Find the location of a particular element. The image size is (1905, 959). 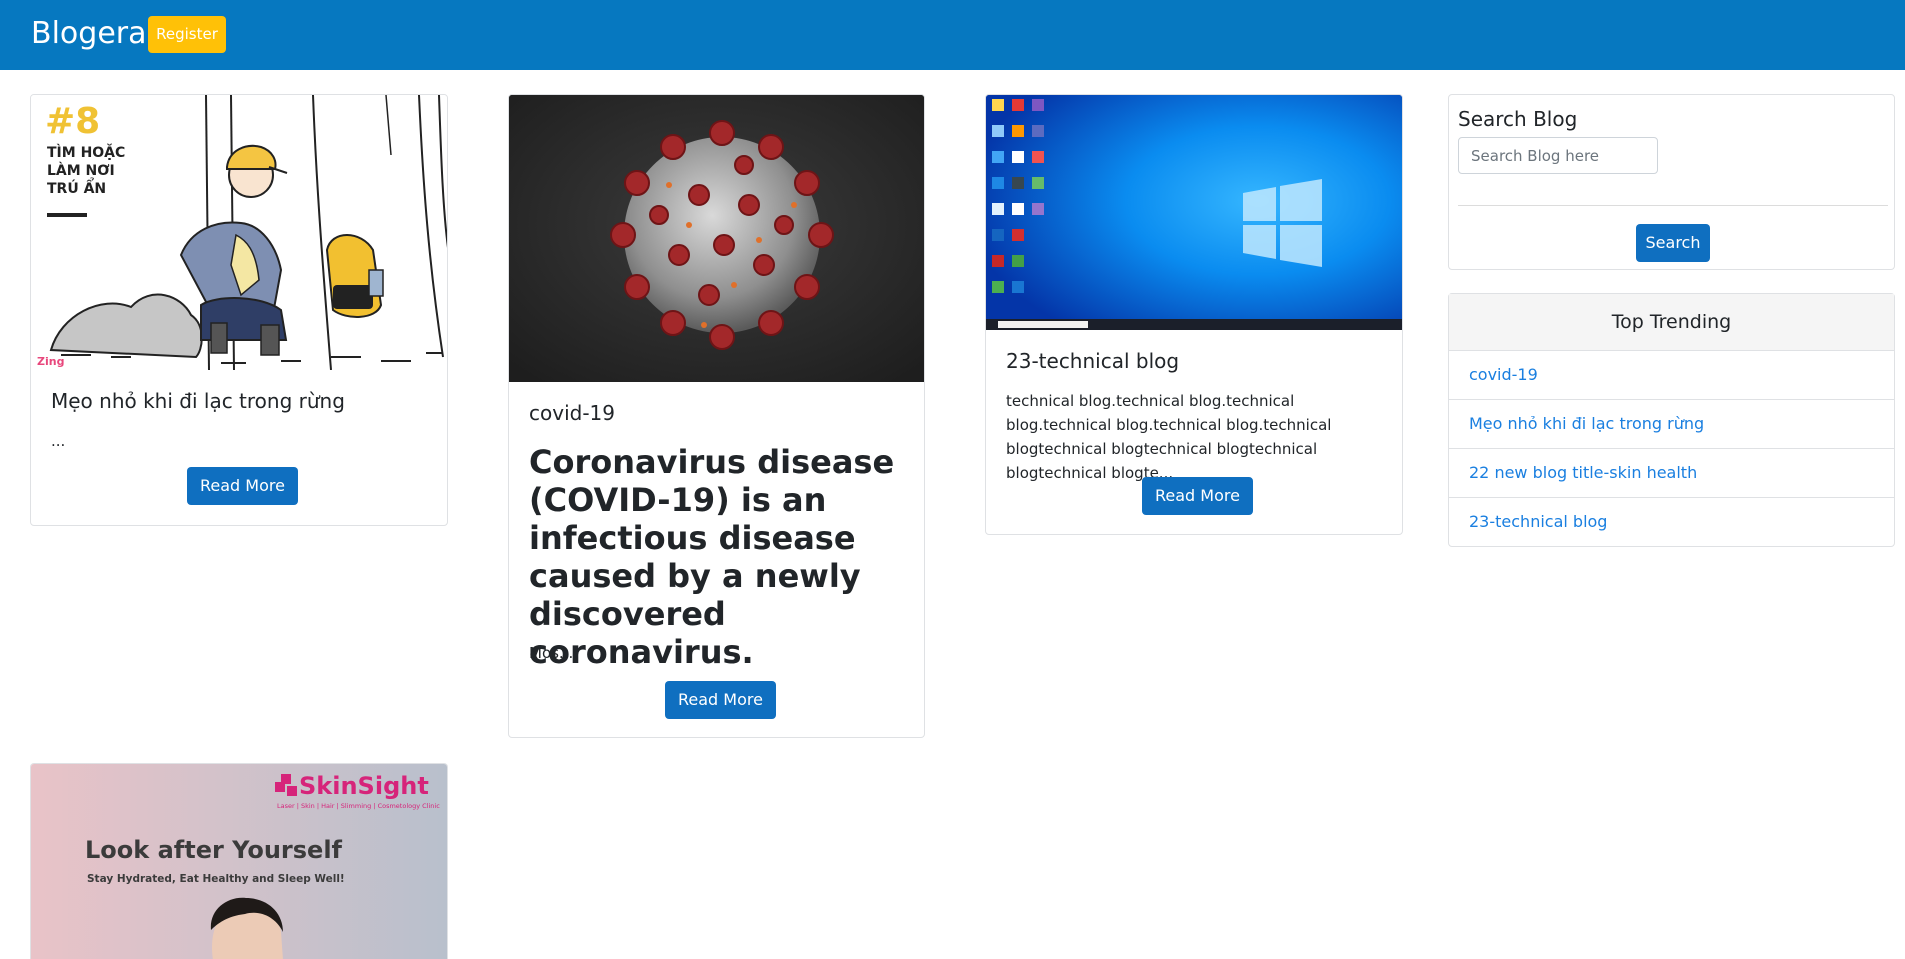

post-title-1: Mẹo nhỏ khi đi lạc trong rừng is located at coordinates (198, 401).